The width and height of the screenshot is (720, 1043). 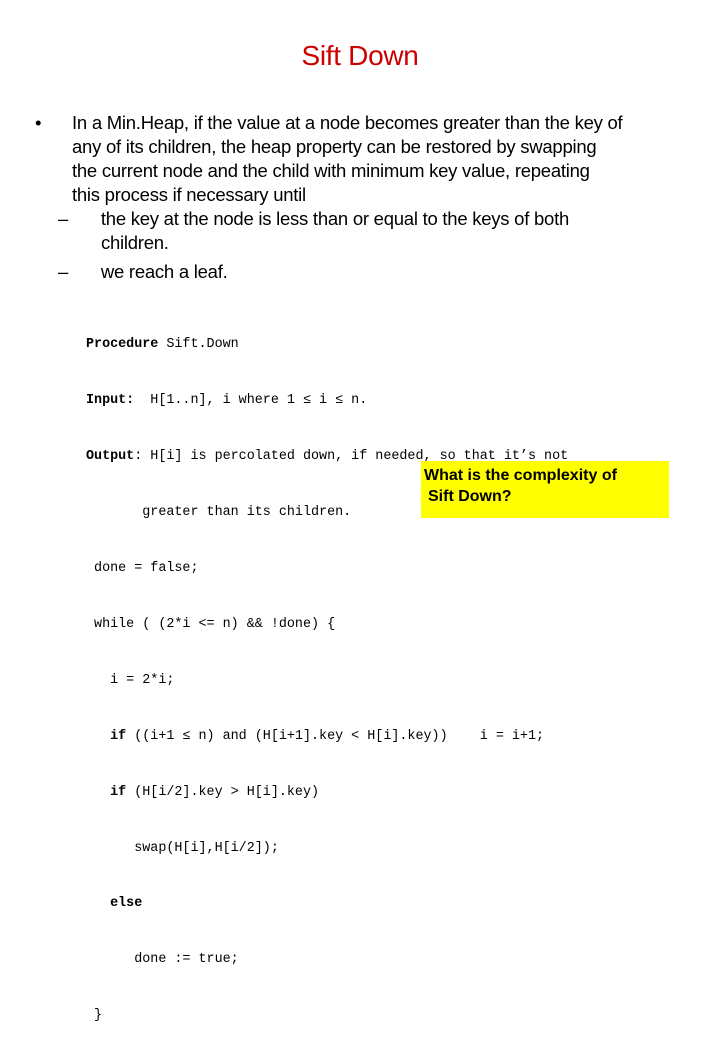 What do you see at coordinates (142, 569) in the screenshot?
I see `code-line: done = false;` at bounding box center [142, 569].